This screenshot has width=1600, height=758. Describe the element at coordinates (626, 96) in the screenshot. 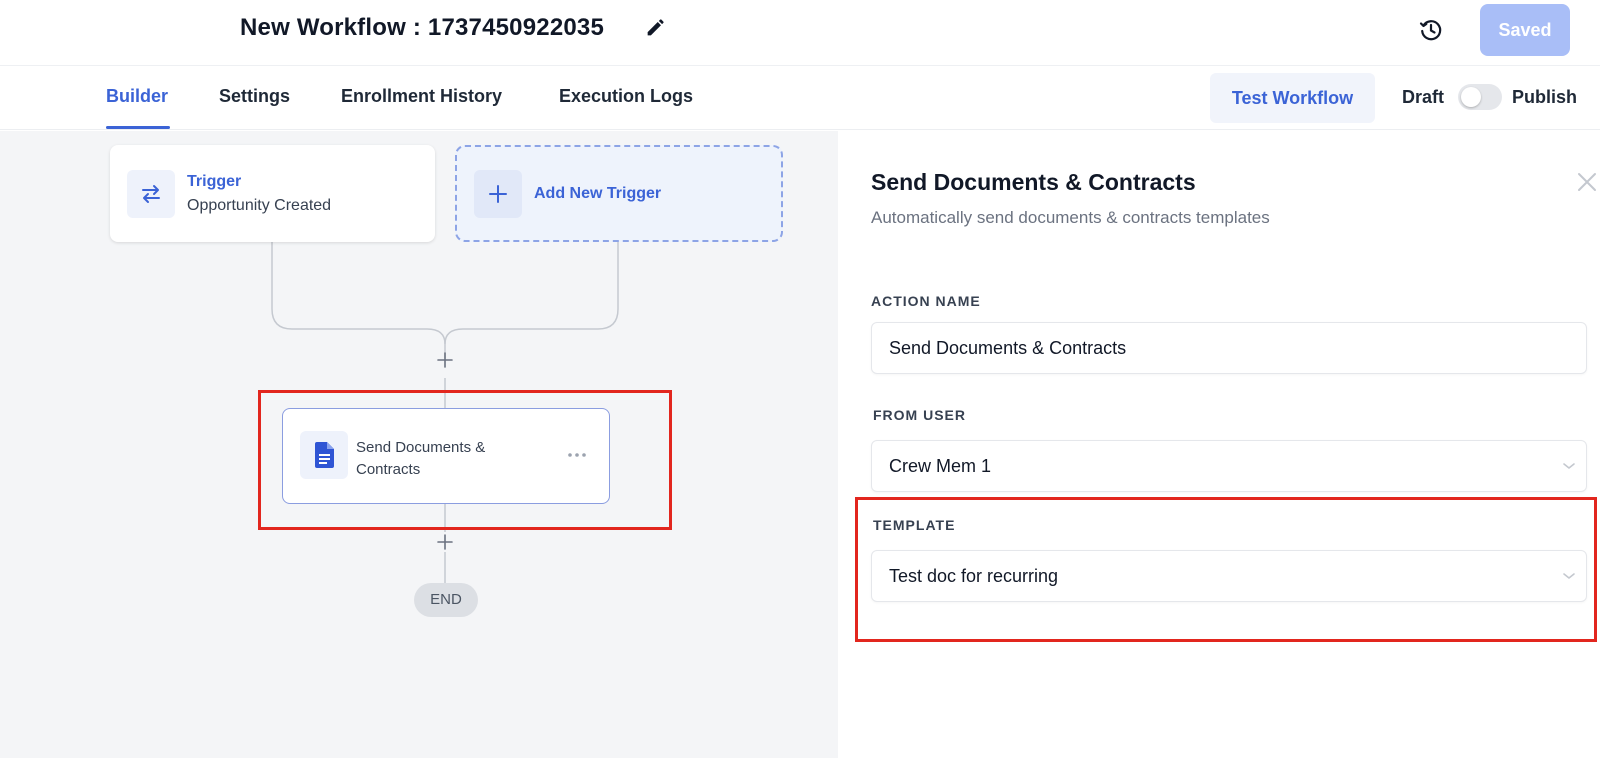

I see `tab-execution-logs: Execution Logs` at that location.